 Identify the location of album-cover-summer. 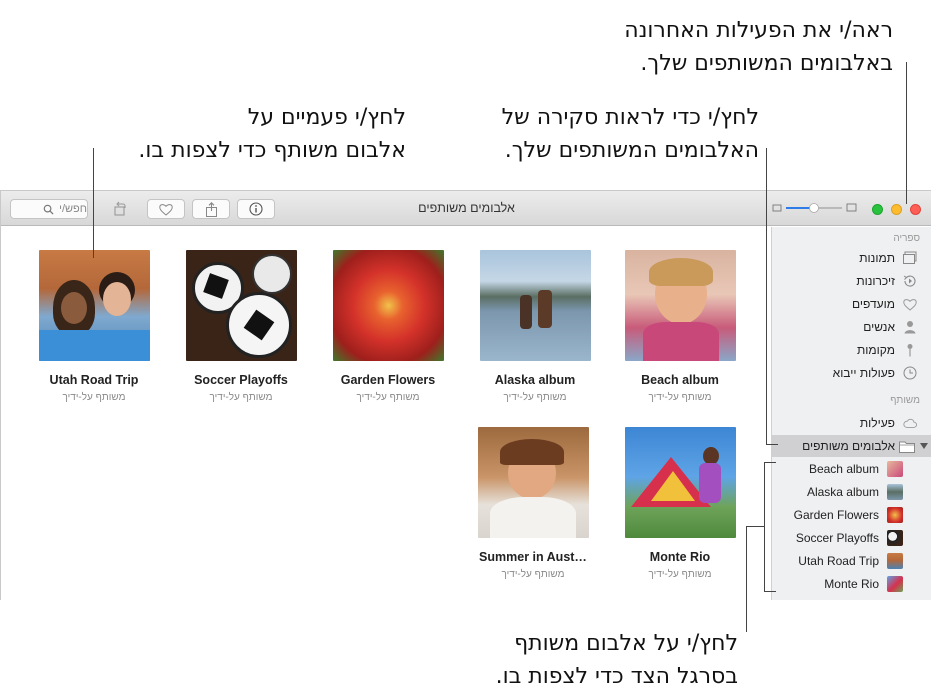
(533, 482).